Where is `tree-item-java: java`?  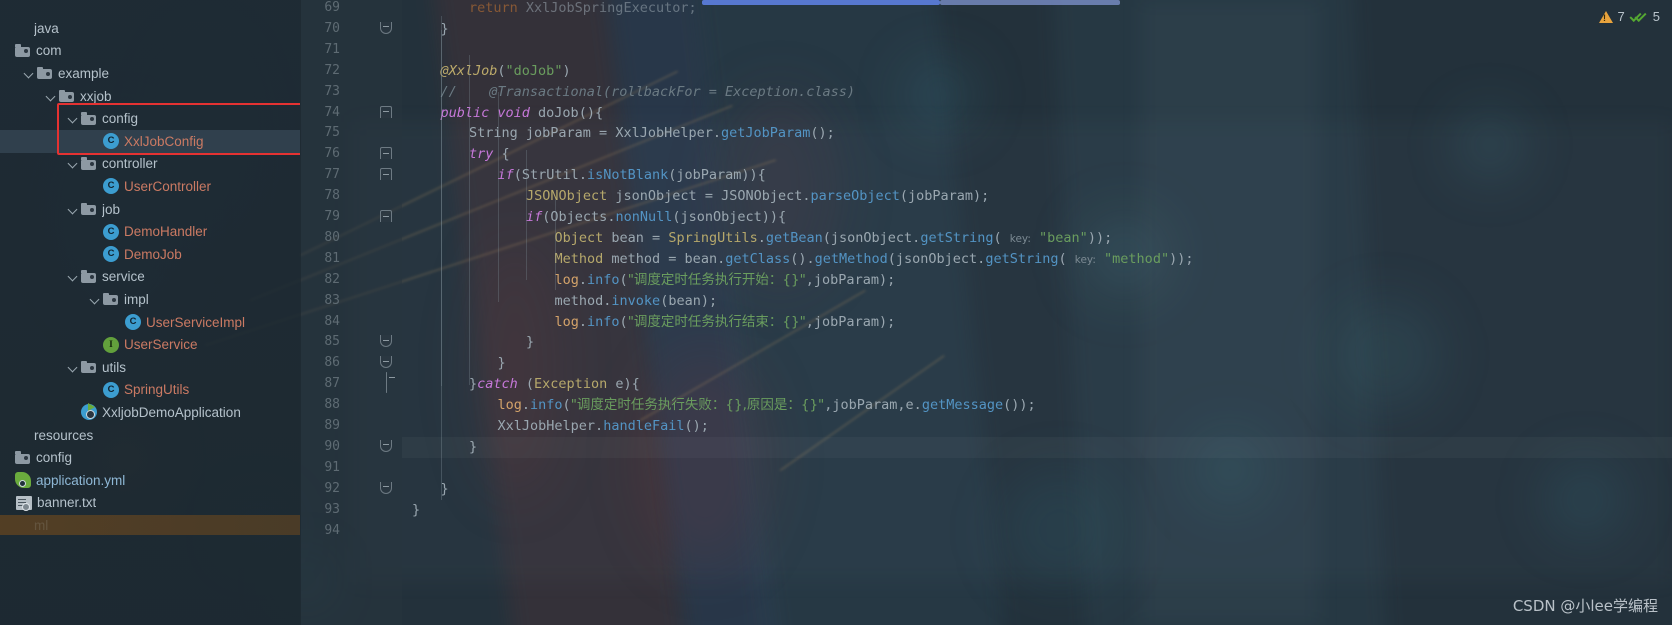
tree-item-java: java is located at coordinates (150, 28).